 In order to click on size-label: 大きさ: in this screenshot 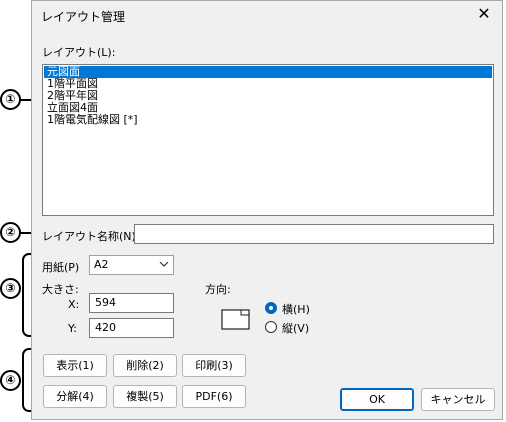, I will do `click(60, 289)`.